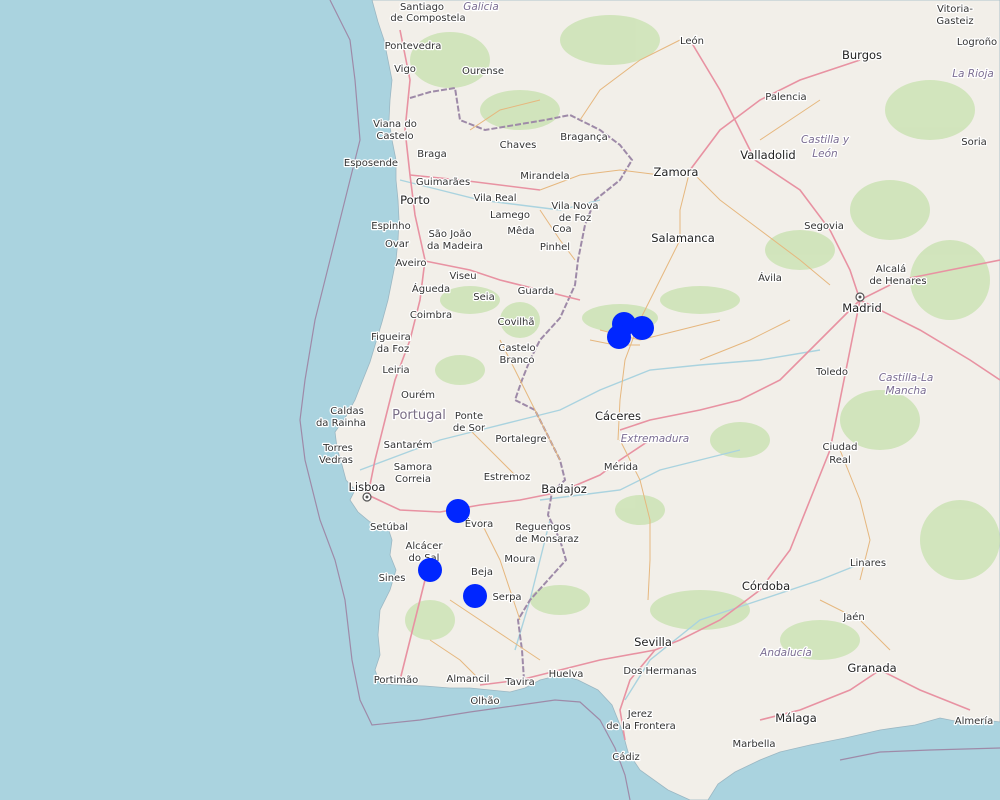 This screenshot has width=1000, height=800. Describe the element at coordinates (519, 559) in the screenshot. I see `place-label-moura: Moura` at that location.